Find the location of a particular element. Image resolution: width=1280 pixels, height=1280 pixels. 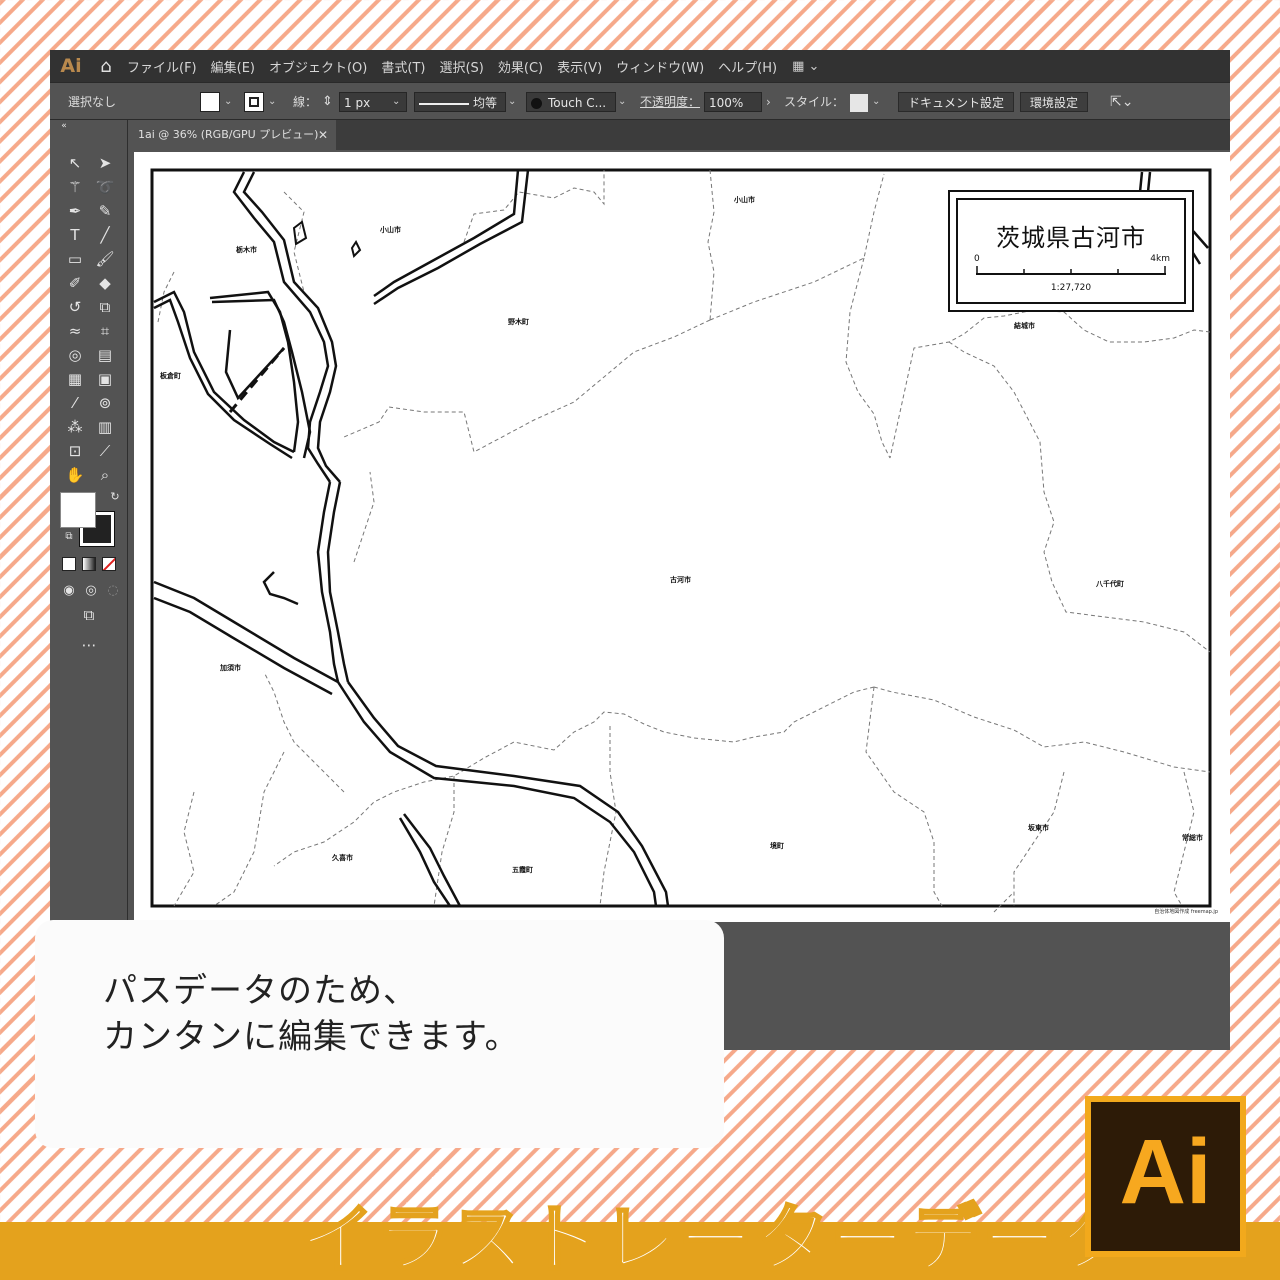

menu-select: 選択(S) is located at coordinates (461, 66).